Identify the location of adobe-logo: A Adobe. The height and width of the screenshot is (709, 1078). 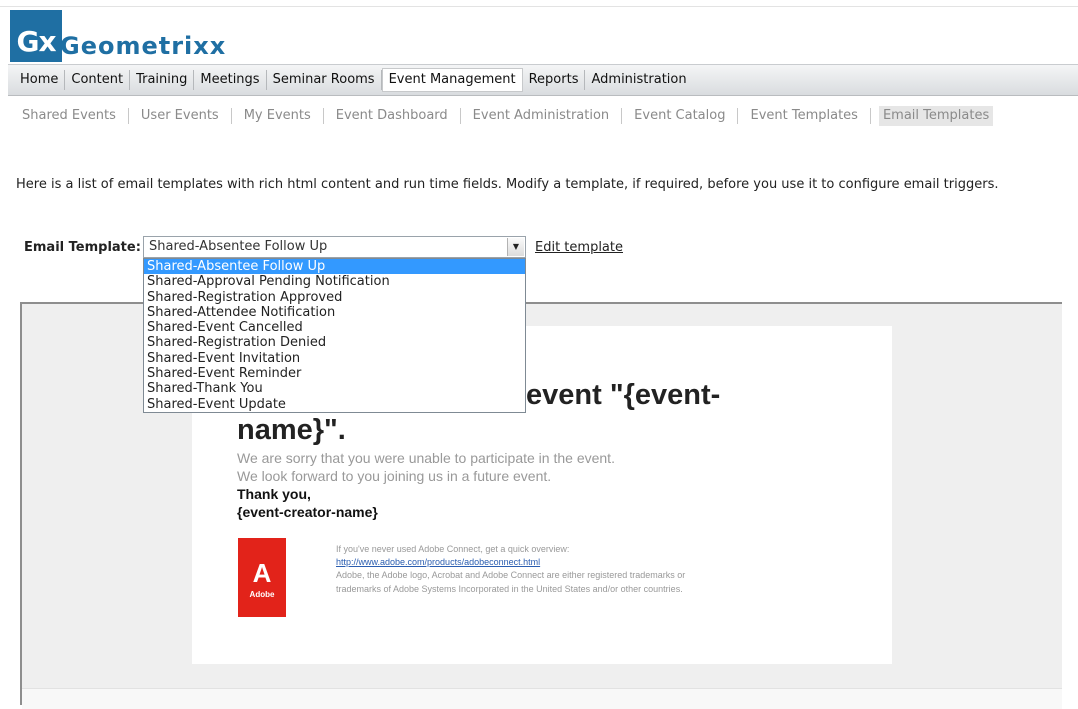
(262, 577).